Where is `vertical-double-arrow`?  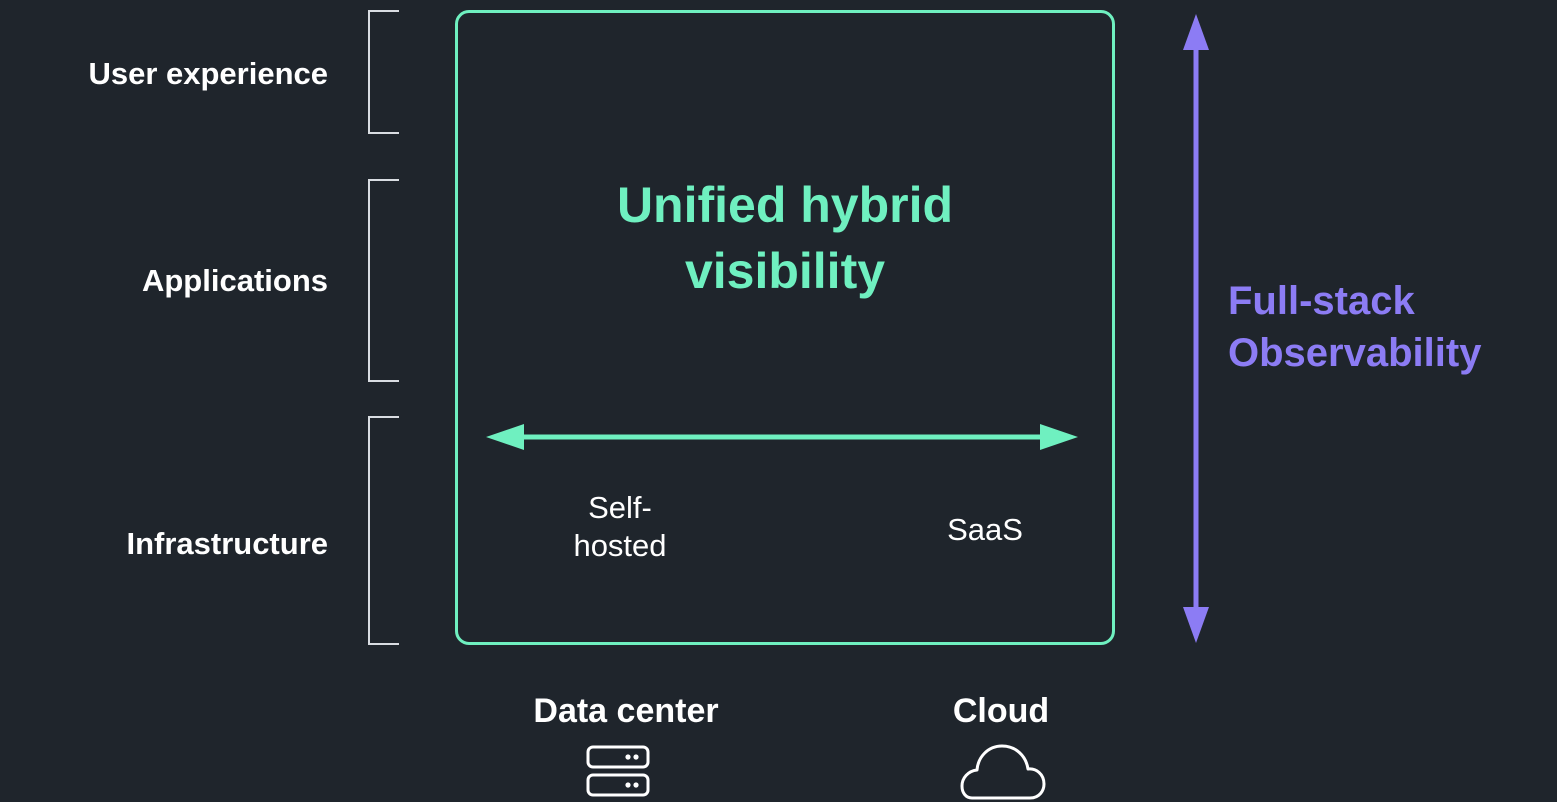 vertical-double-arrow is located at coordinates (1196, 328).